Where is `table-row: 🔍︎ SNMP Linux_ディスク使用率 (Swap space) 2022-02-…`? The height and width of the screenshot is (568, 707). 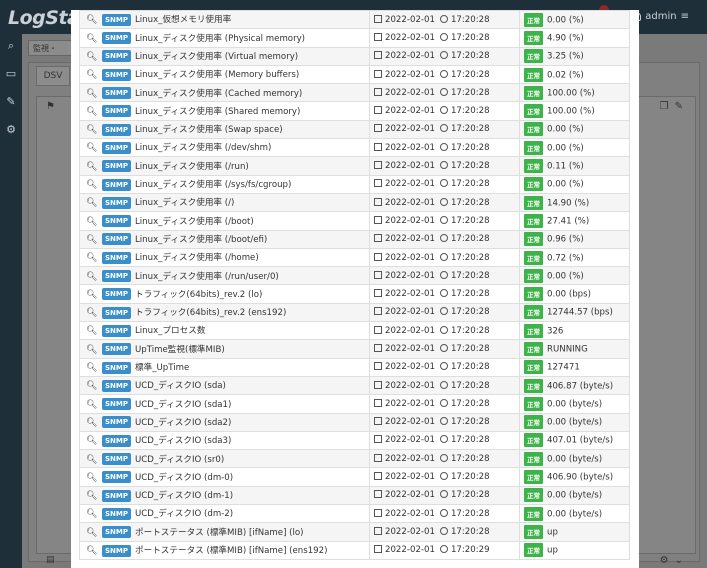 table-row: 🔍︎ SNMP Linux_ディスク使用率 (Swap space) 2022-02-… is located at coordinates (354, 129).